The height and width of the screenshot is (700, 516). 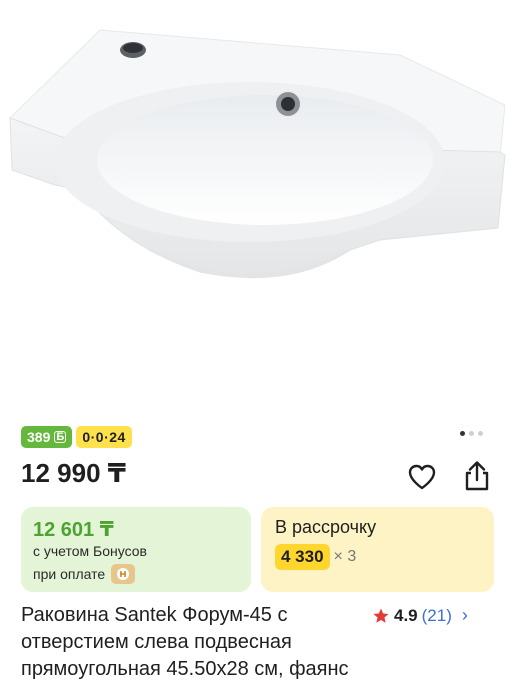 What do you see at coordinates (302, 557) in the screenshot?
I see `installment-amount: 4 330` at bounding box center [302, 557].